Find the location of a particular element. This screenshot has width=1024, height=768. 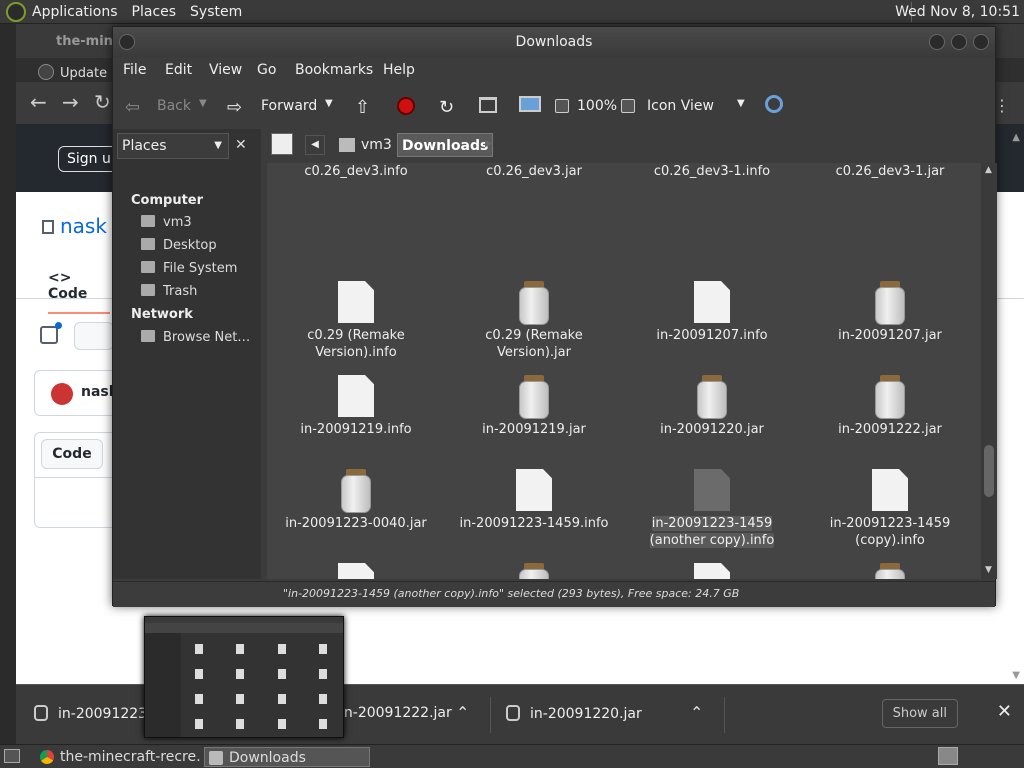

forward-arrow-icon: → is located at coordinates (70, 102).